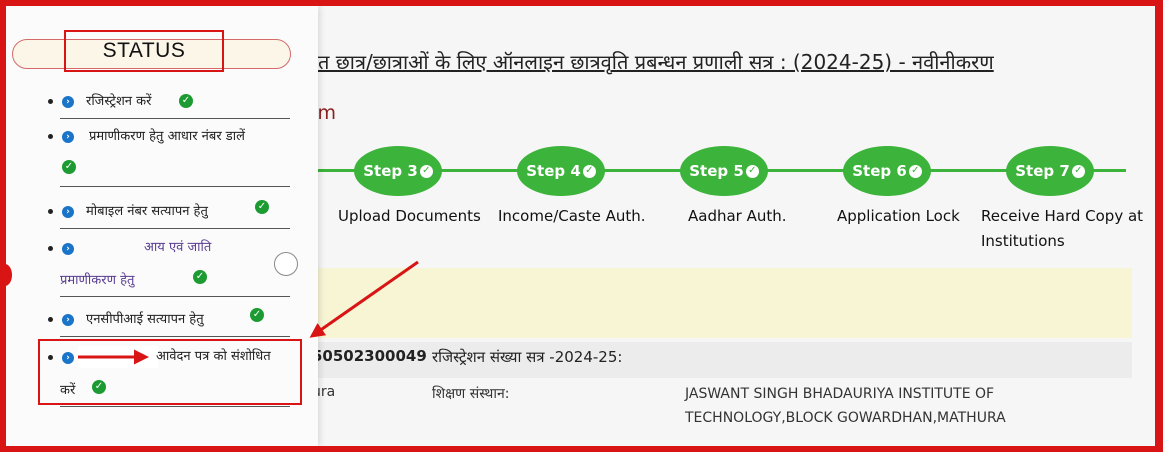 The width and height of the screenshot is (1163, 452). I want to click on step-6-label: Step 6, so click(879, 171).